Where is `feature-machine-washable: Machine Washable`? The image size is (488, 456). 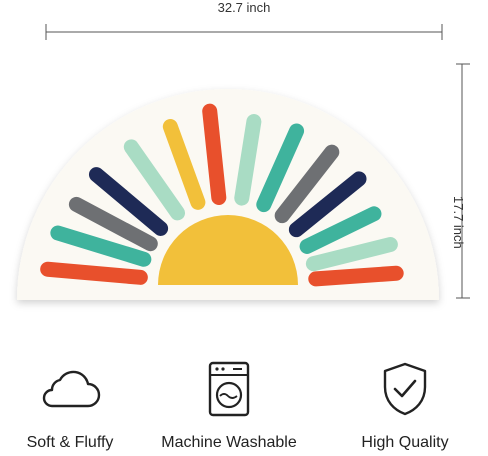
feature-machine-washable: Machine Washable is located at coordinates (229, 405).